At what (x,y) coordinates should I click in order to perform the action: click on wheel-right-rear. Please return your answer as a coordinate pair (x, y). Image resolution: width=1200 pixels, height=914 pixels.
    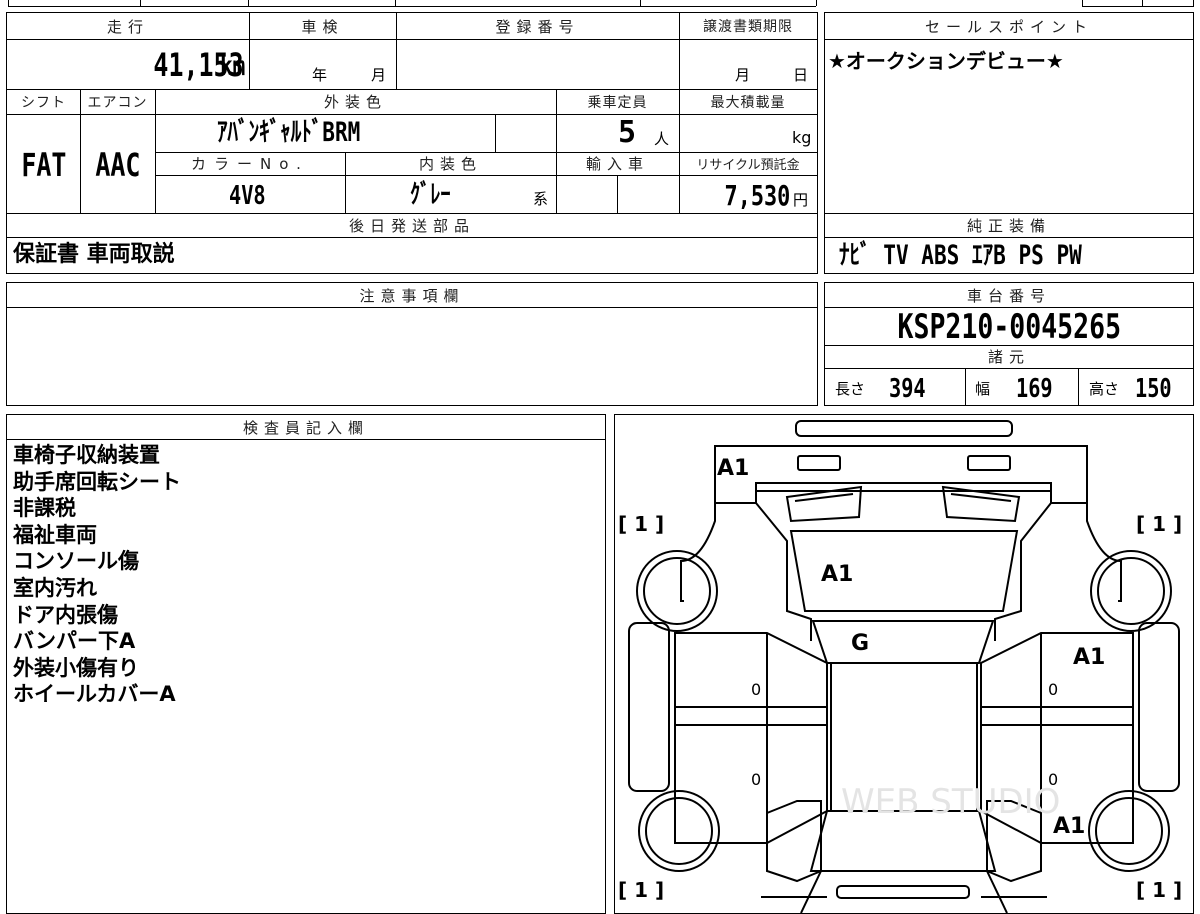
    Looking at the image, I should click on (1131, 591).